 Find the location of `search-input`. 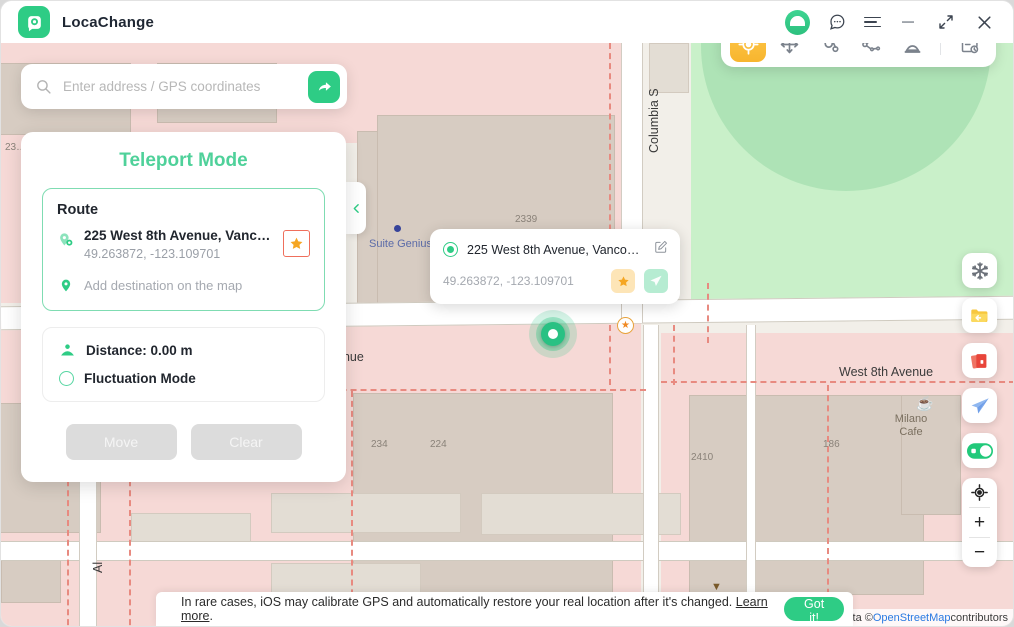

search-input is located at coordinates (180, 86).